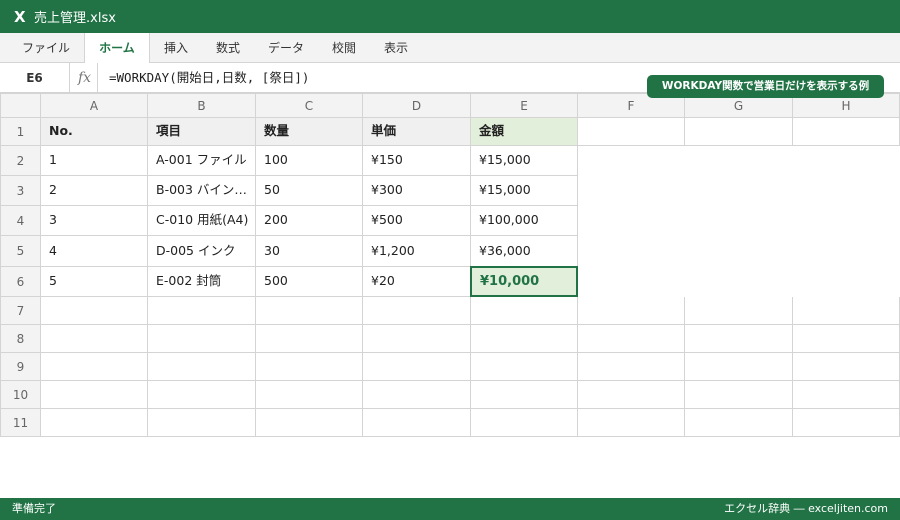  I want to click on cell-h8, so click(846, 339).